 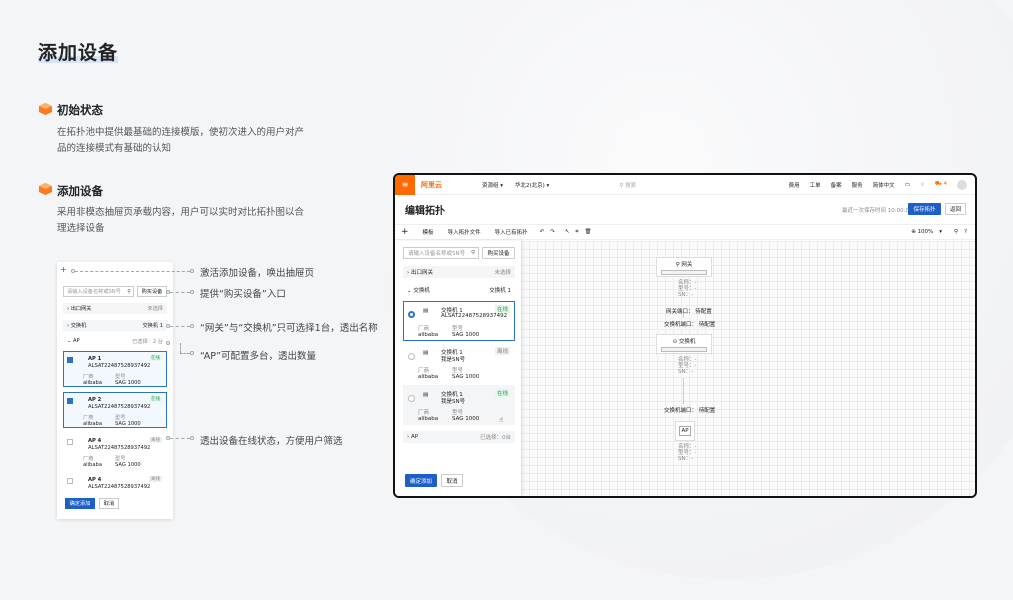 I want to click on group-ap: ⌄ AP 已选择：2 台, so click(x=115, y=342).